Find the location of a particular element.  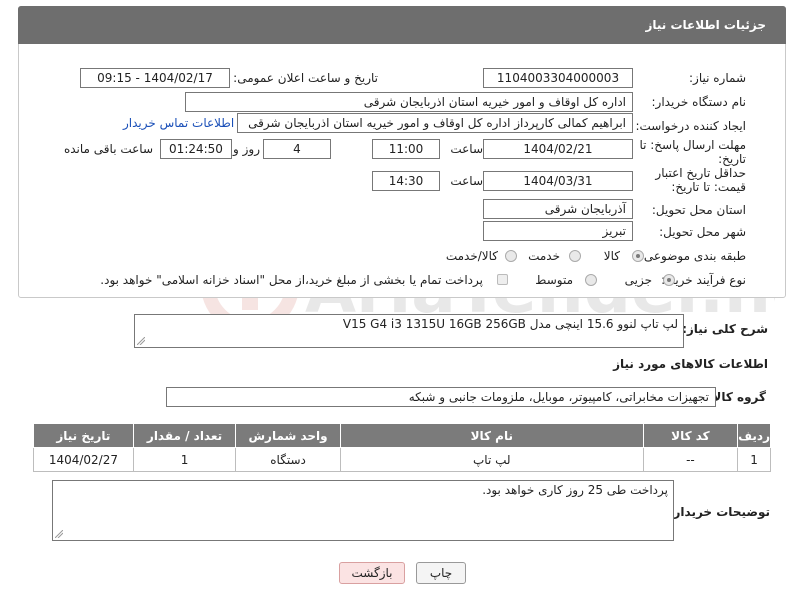

cell-unit: دستگاه is located at coordinates (288, 459).